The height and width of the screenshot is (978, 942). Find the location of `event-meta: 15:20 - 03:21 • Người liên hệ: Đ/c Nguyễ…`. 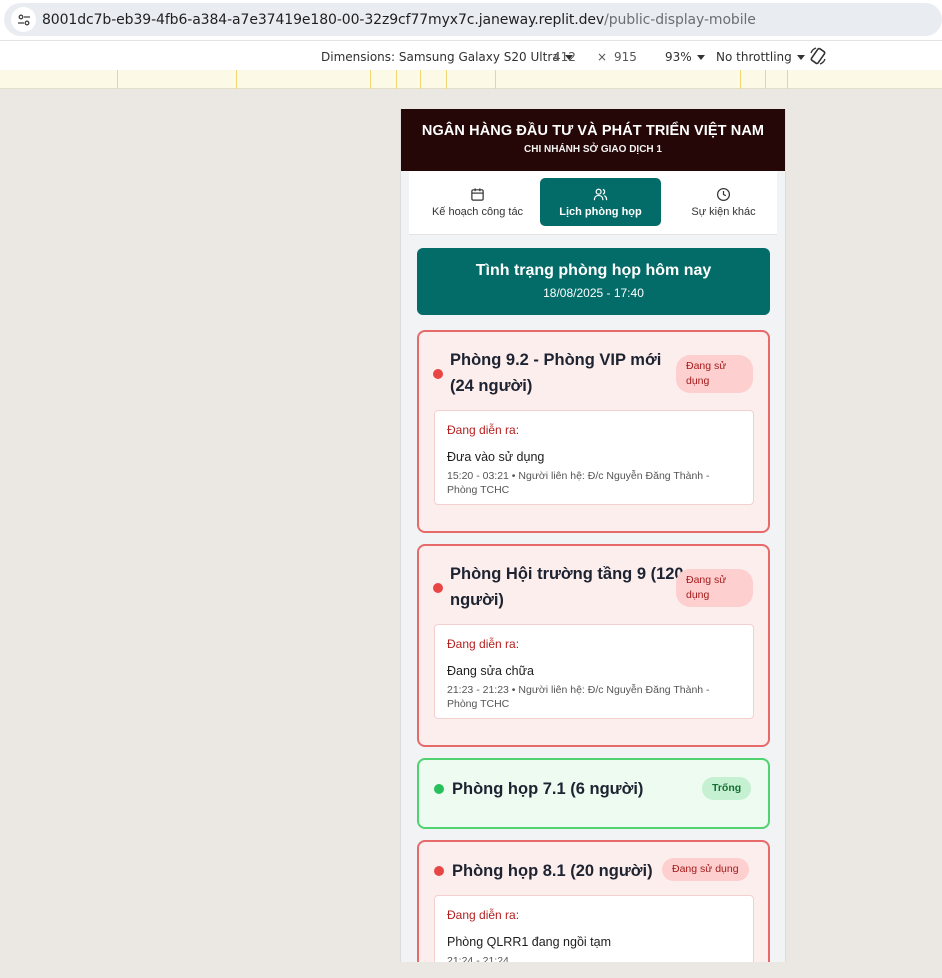

event-meta: 15:20 - 03:21 • Người liên hệ: Đ/c Nguyễ… is located at coordinates (594, 483).